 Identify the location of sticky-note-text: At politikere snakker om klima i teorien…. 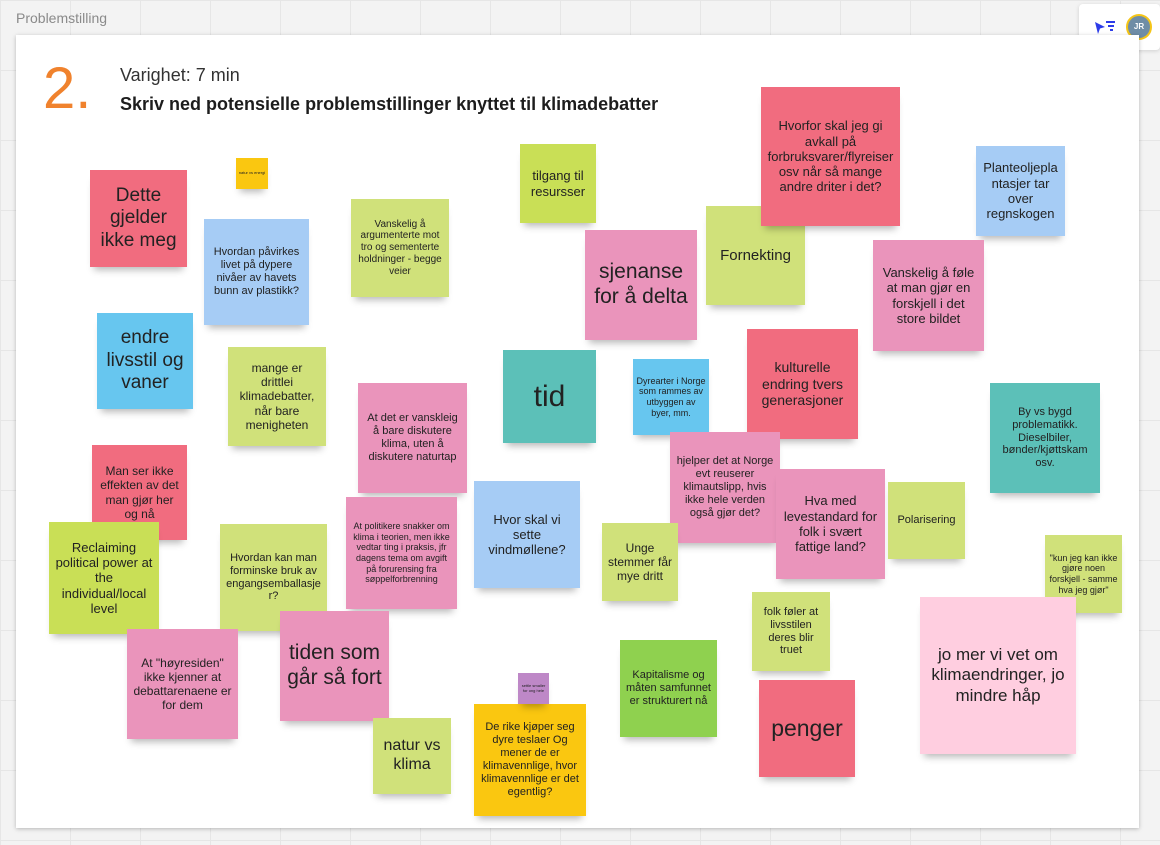
(401, 553).